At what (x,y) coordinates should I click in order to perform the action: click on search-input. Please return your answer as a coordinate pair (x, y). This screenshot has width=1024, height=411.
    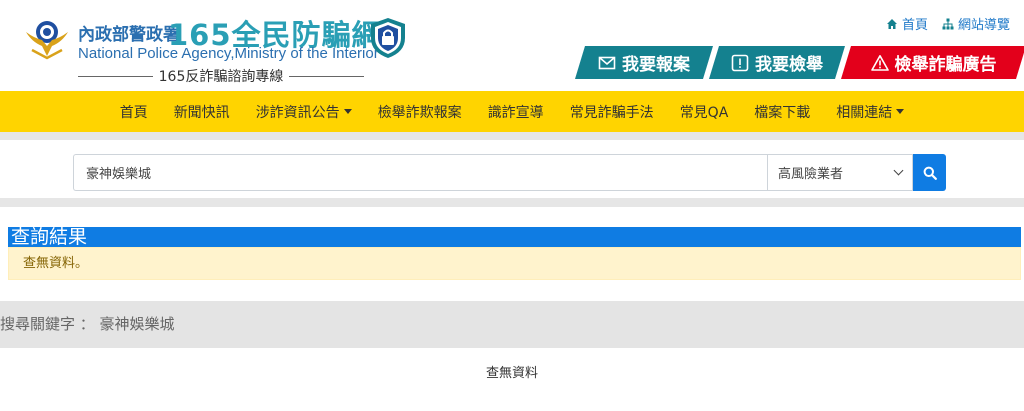
    Looking at the image, I should click on (420, 172).